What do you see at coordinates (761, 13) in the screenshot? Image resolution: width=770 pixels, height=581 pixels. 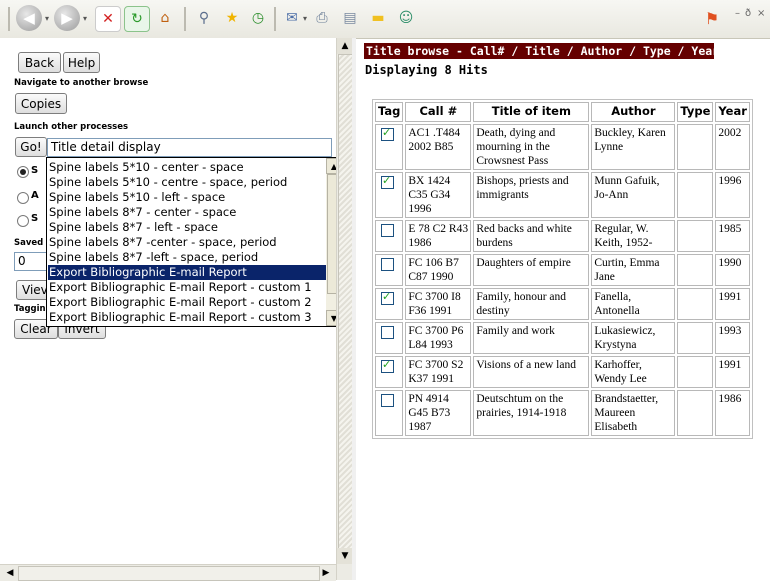 I see `close-icon: ×` at bounding box center [761, 13].